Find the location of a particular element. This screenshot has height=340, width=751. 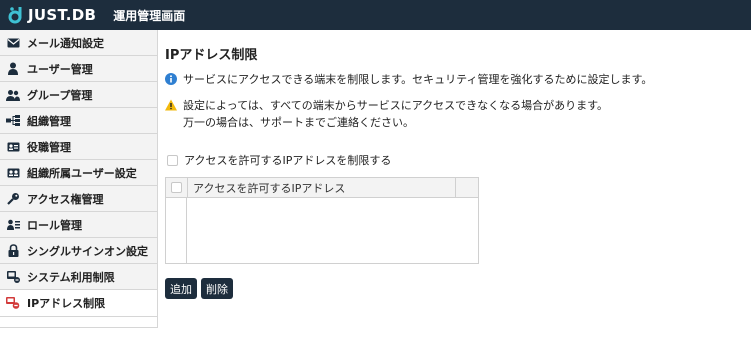

sidebar-item-groups: グループ管理 is located at coordinates (78, 95).